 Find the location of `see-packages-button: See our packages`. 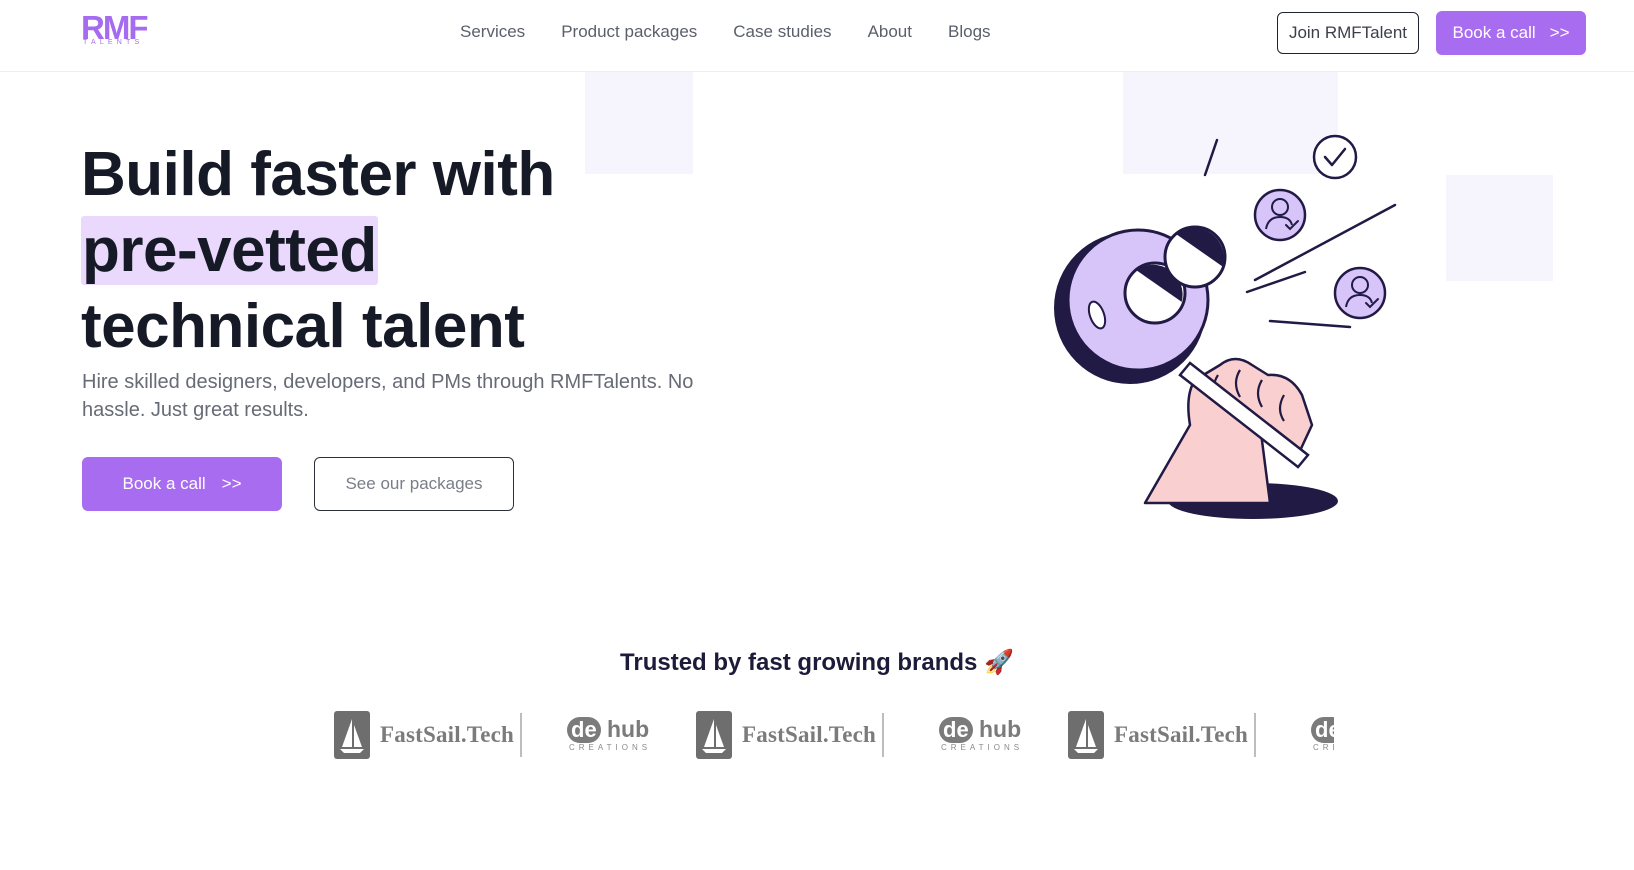

see-packages-button: See our packages is located at coordinates (414, 484).